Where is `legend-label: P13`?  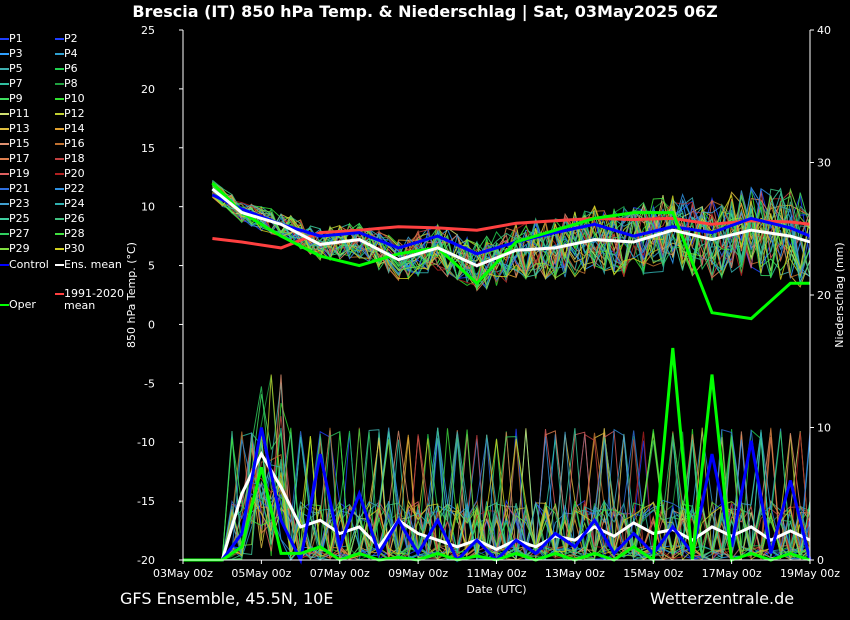 legend-label: P13 is located at coordinates (19, 128).